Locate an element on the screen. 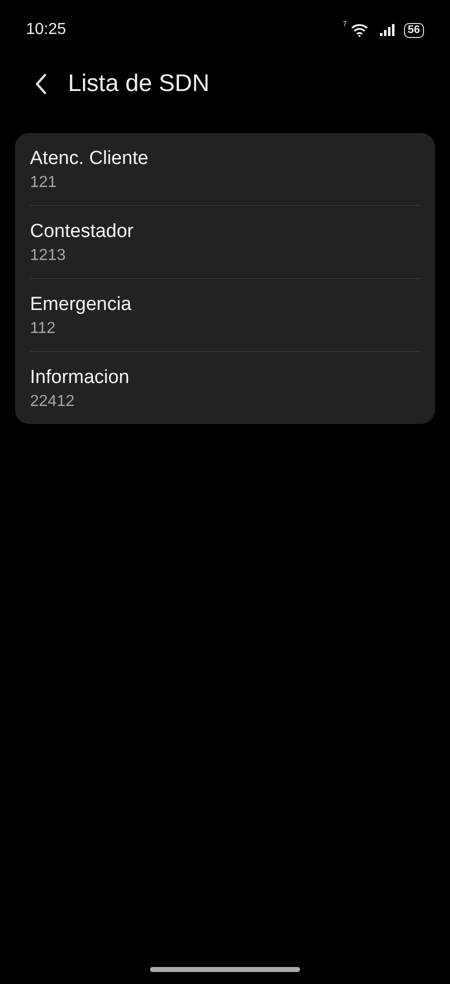 This screenshot has width=450, height=984. entry-name: Atenc. Cliente is located at coordinates (90, 159).